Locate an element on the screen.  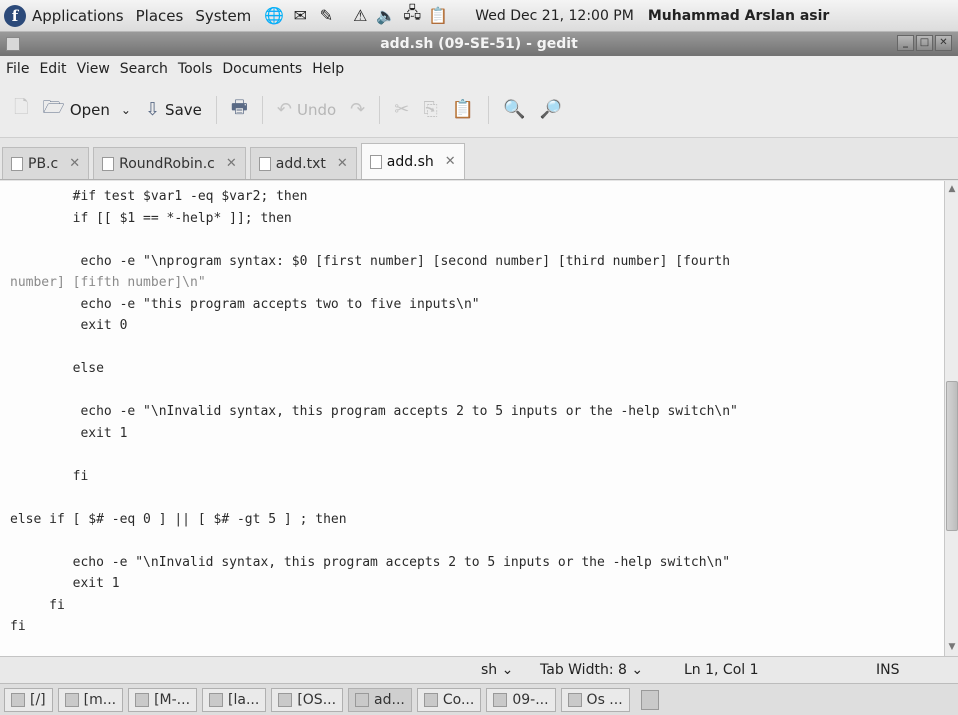
find-replace-button: 🔎 is located at coordinates (551, 109).